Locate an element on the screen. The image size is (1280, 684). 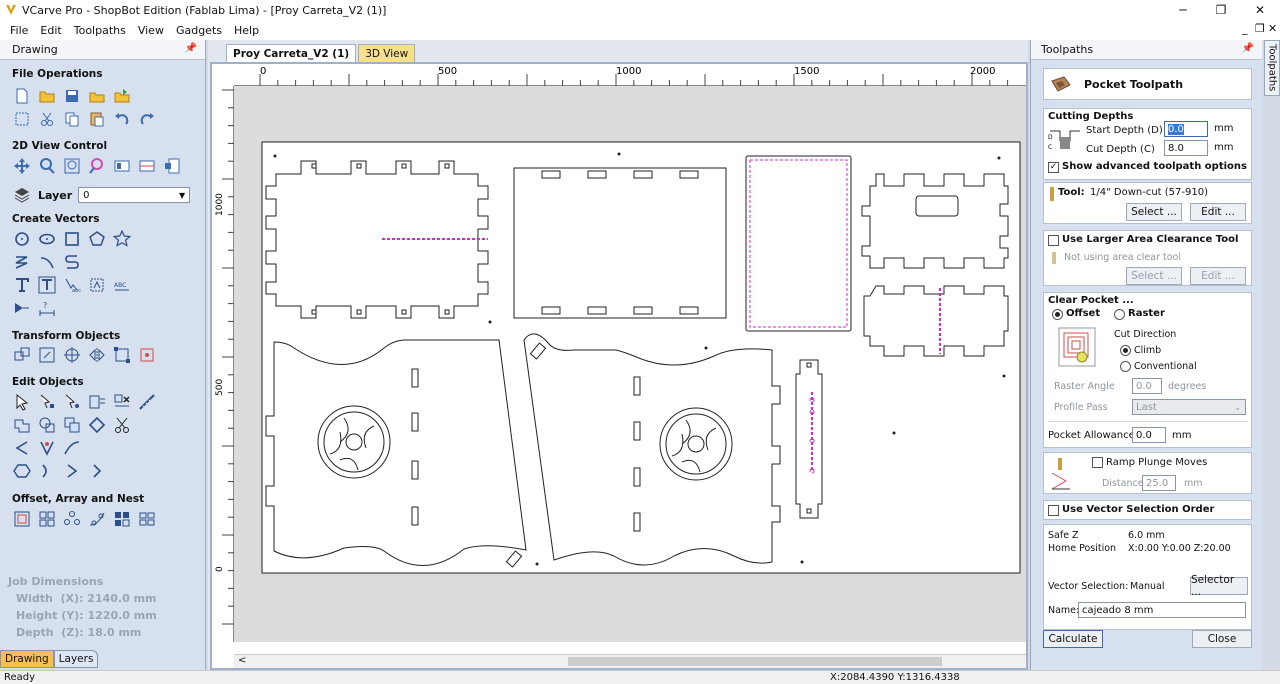
circle-icon is located at coordinates (22, 239).